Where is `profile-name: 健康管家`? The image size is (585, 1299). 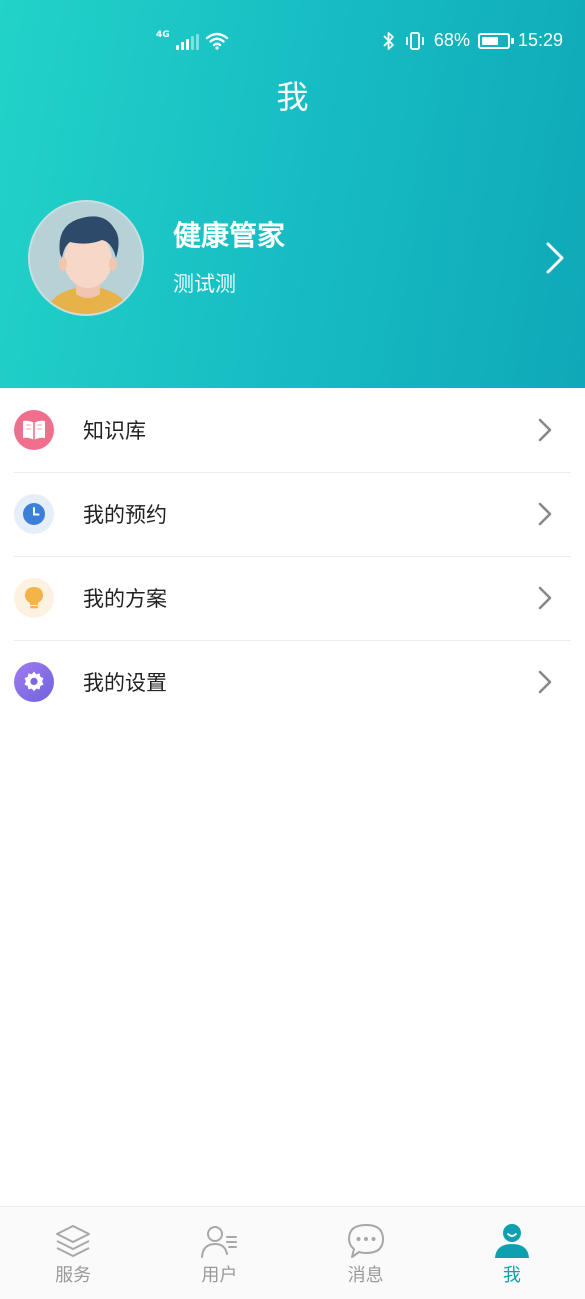 profile-name: 健康管家 is located at coordinates (229, 235).